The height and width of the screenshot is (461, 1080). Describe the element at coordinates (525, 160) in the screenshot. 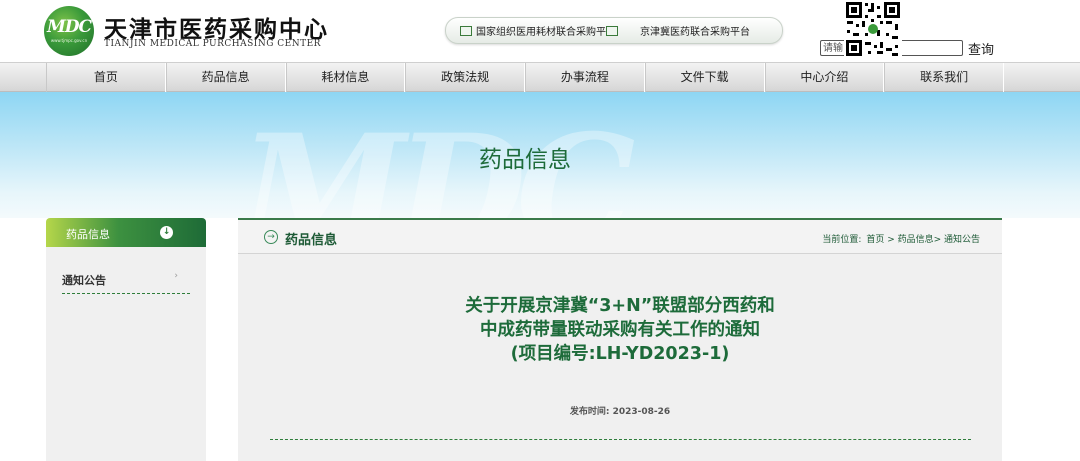

I see `banner-title: 药品信息` at that location.